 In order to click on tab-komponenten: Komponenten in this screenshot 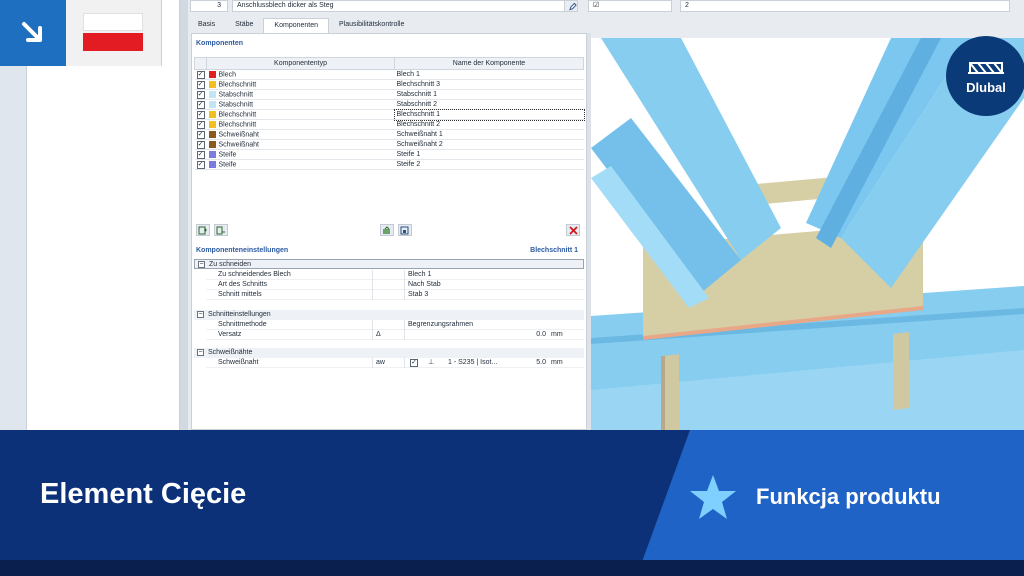, I will do `click(296, 25)`.